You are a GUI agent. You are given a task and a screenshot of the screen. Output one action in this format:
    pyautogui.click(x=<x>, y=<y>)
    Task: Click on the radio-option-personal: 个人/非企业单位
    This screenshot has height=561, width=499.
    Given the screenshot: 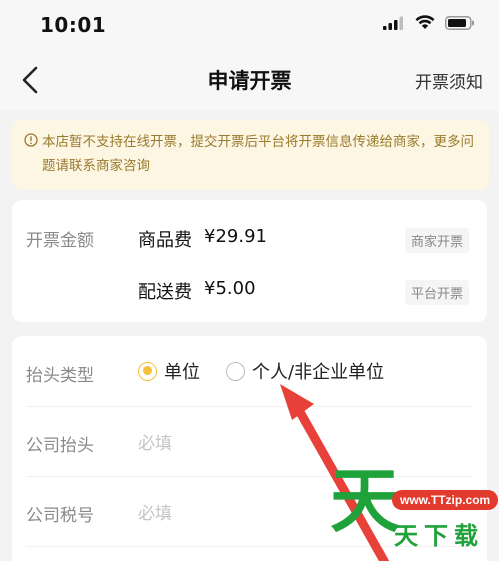 What is the action you would take?
    pyautogui.click(x=305, y=371)
    